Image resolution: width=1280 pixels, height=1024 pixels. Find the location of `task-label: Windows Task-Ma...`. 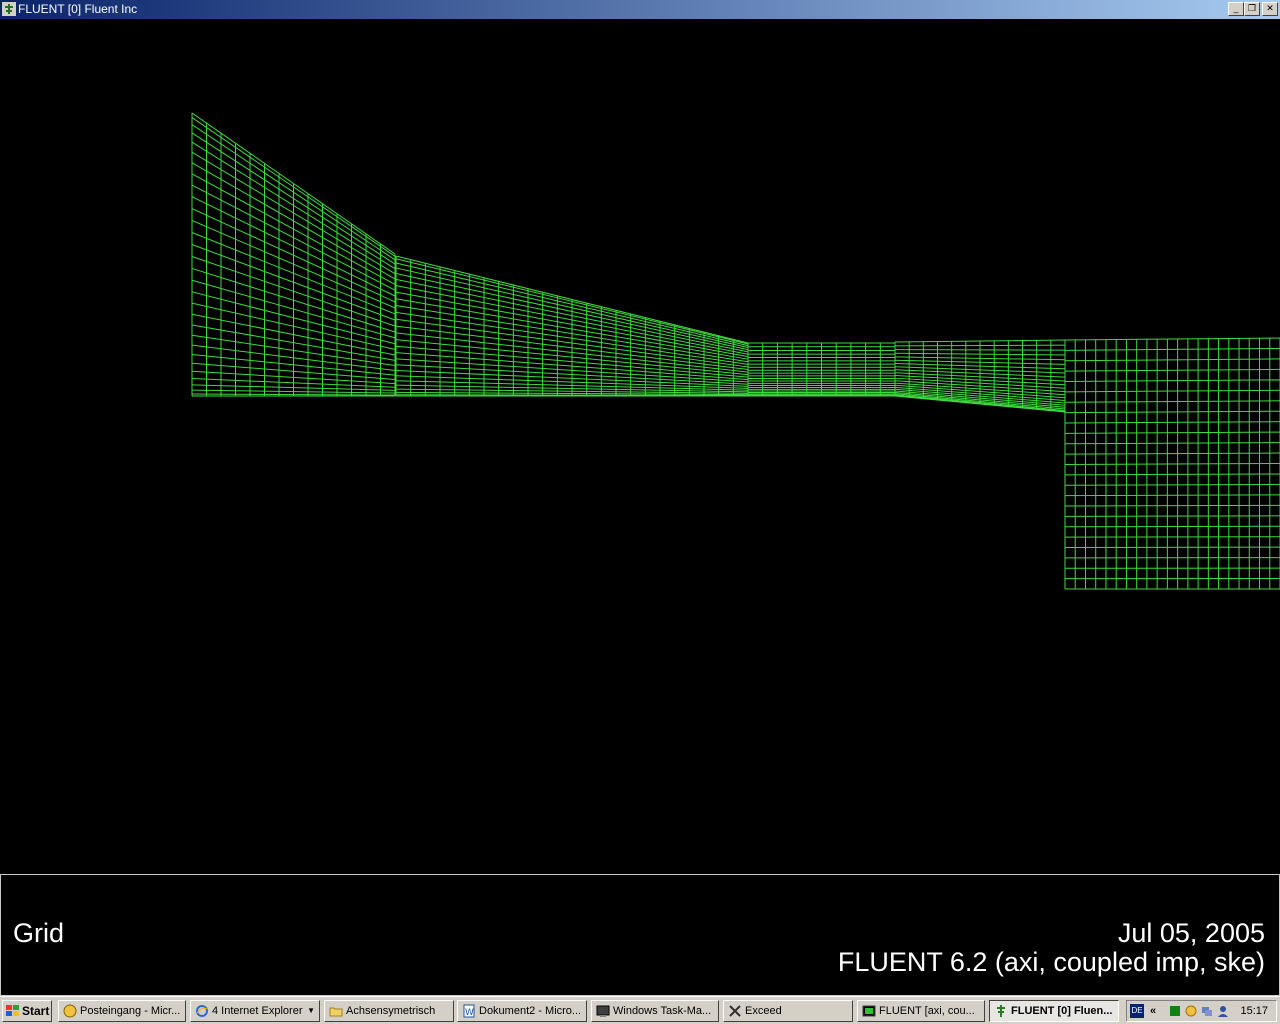

task-label: Windows Task-Ma... is located at coordinates (662, 1011).